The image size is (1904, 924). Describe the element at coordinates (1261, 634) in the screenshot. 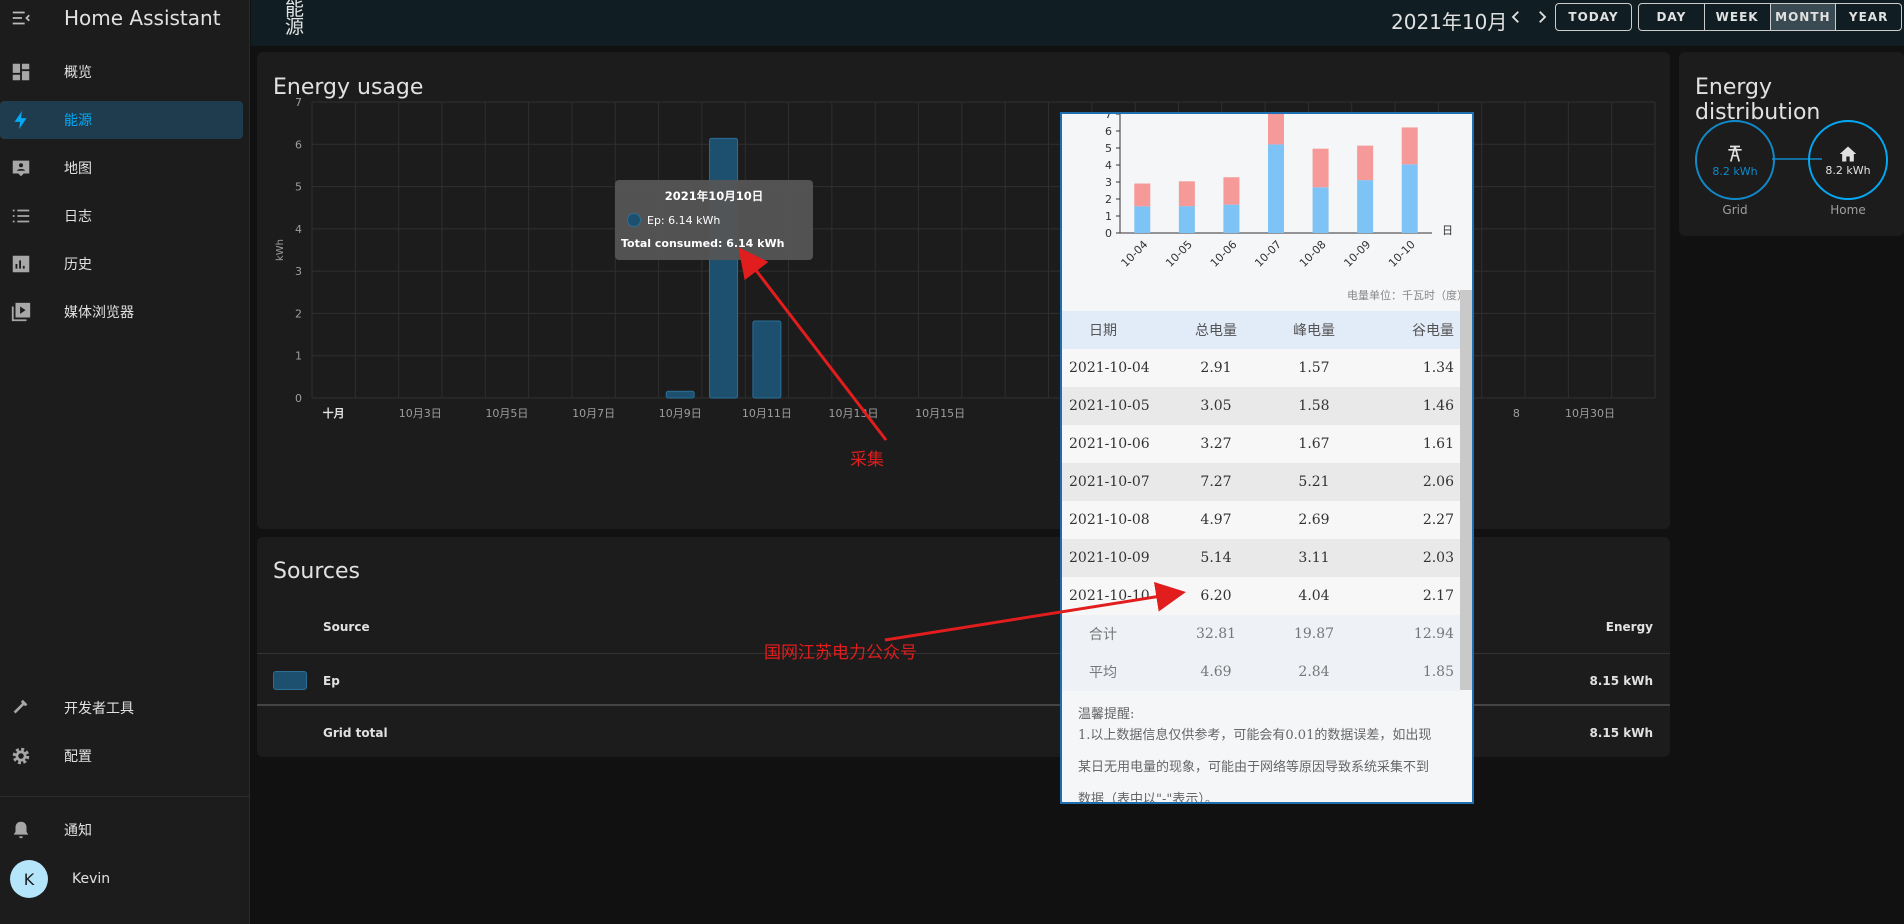

I see `sum-row: 合计 32.81 19.87 12.94` at that location.